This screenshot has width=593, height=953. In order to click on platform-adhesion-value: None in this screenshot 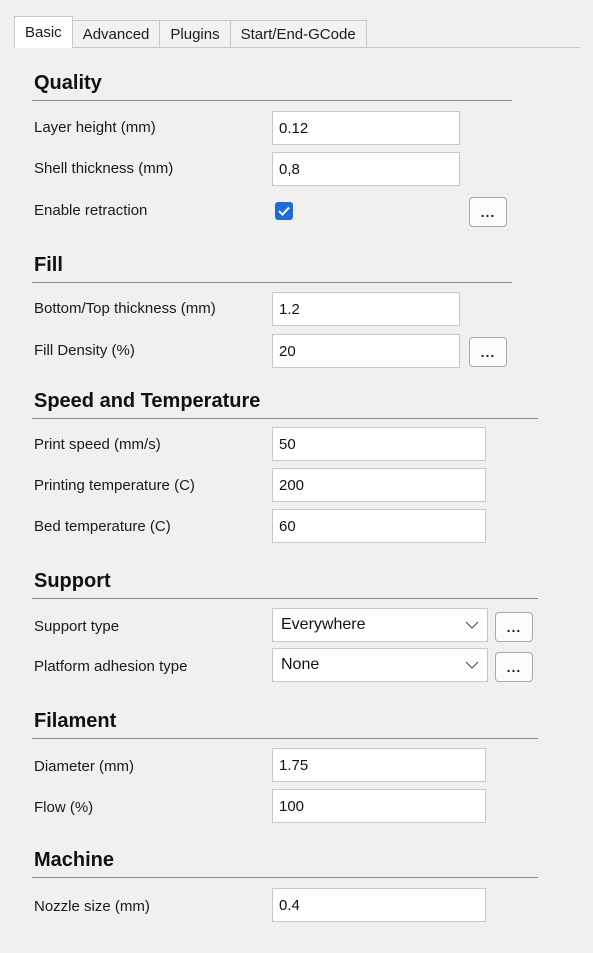, I will do `click(300, 664)`.